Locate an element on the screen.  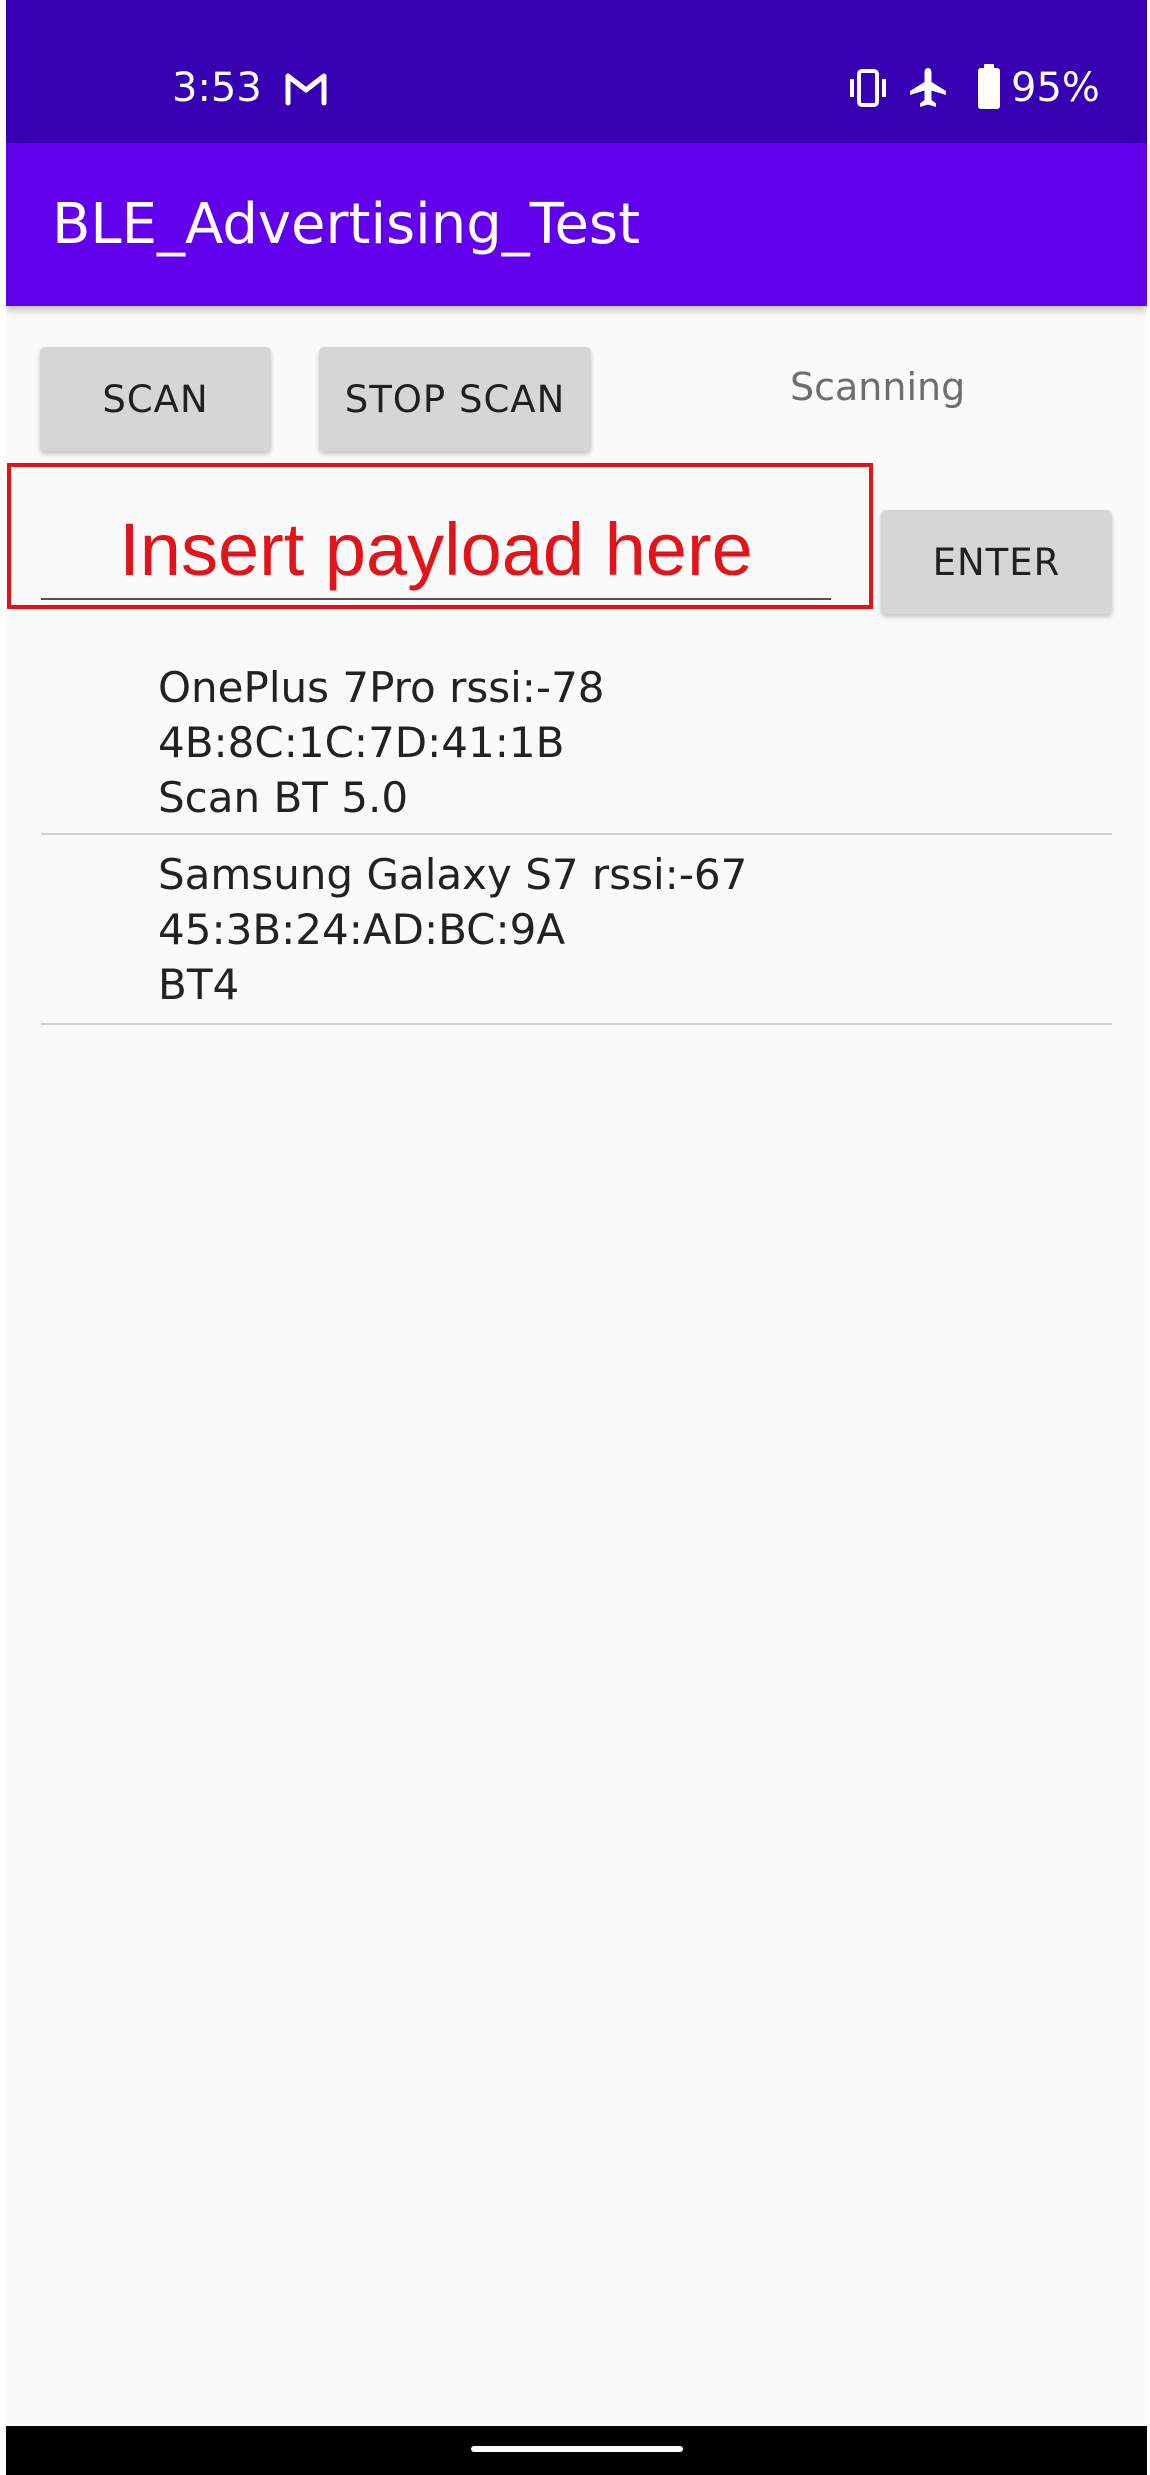
device-bt-info: BT4 is located at coordinates (199, 984).